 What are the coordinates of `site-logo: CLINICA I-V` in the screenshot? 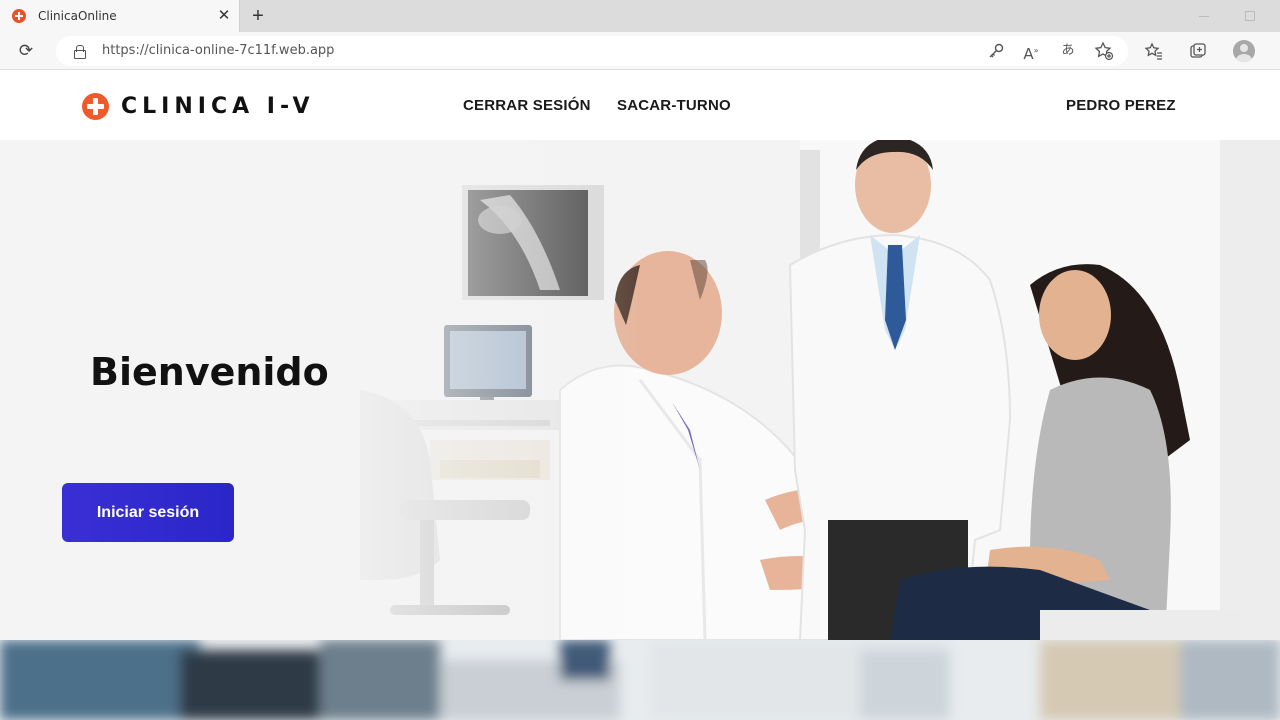 It's located at (198, 106).